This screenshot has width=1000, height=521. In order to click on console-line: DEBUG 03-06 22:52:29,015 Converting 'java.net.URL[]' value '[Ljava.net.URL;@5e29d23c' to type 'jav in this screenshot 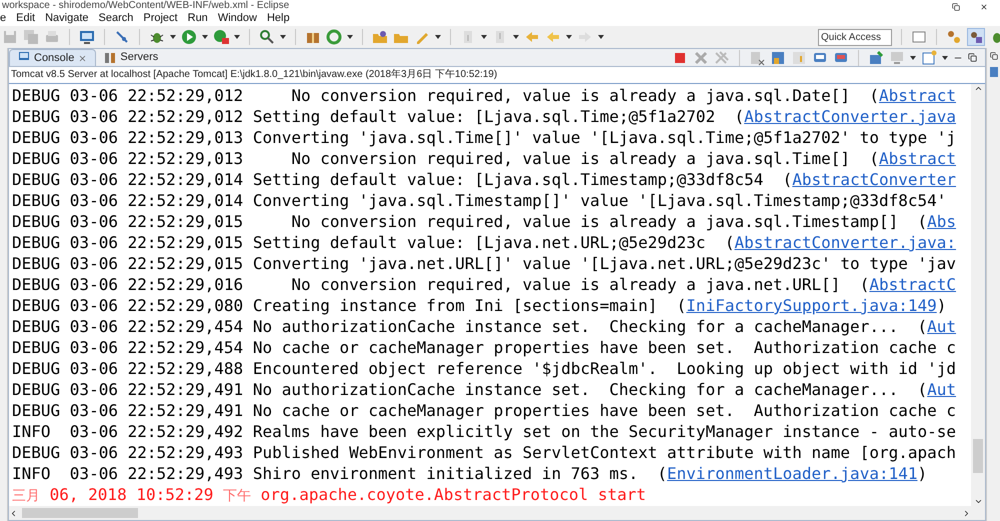, I will do `click(484, 263)`.